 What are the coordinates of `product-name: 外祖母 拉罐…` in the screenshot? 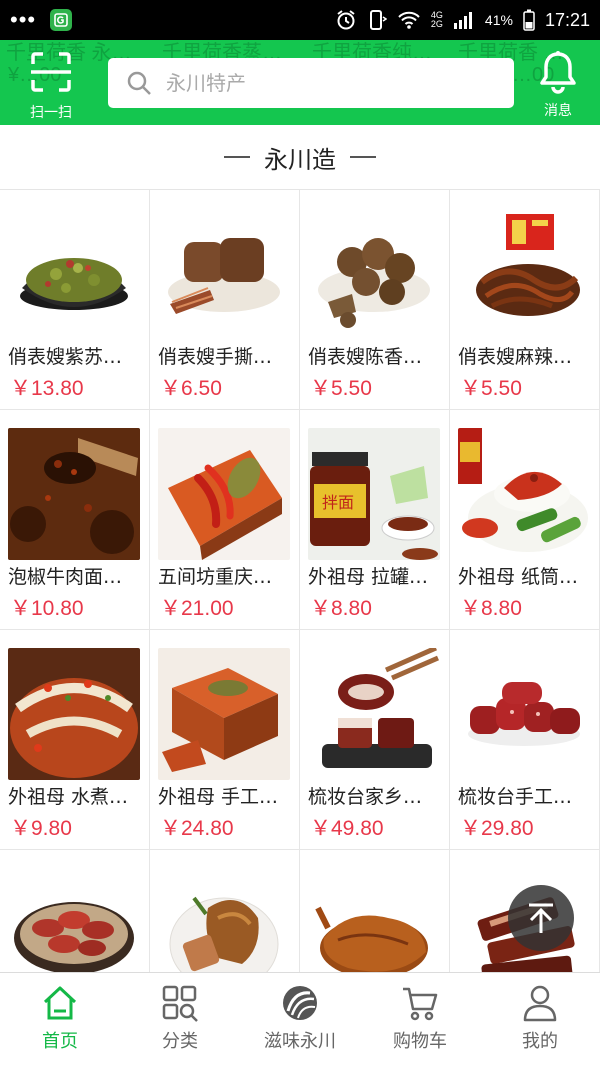 It's located at (368, 577).